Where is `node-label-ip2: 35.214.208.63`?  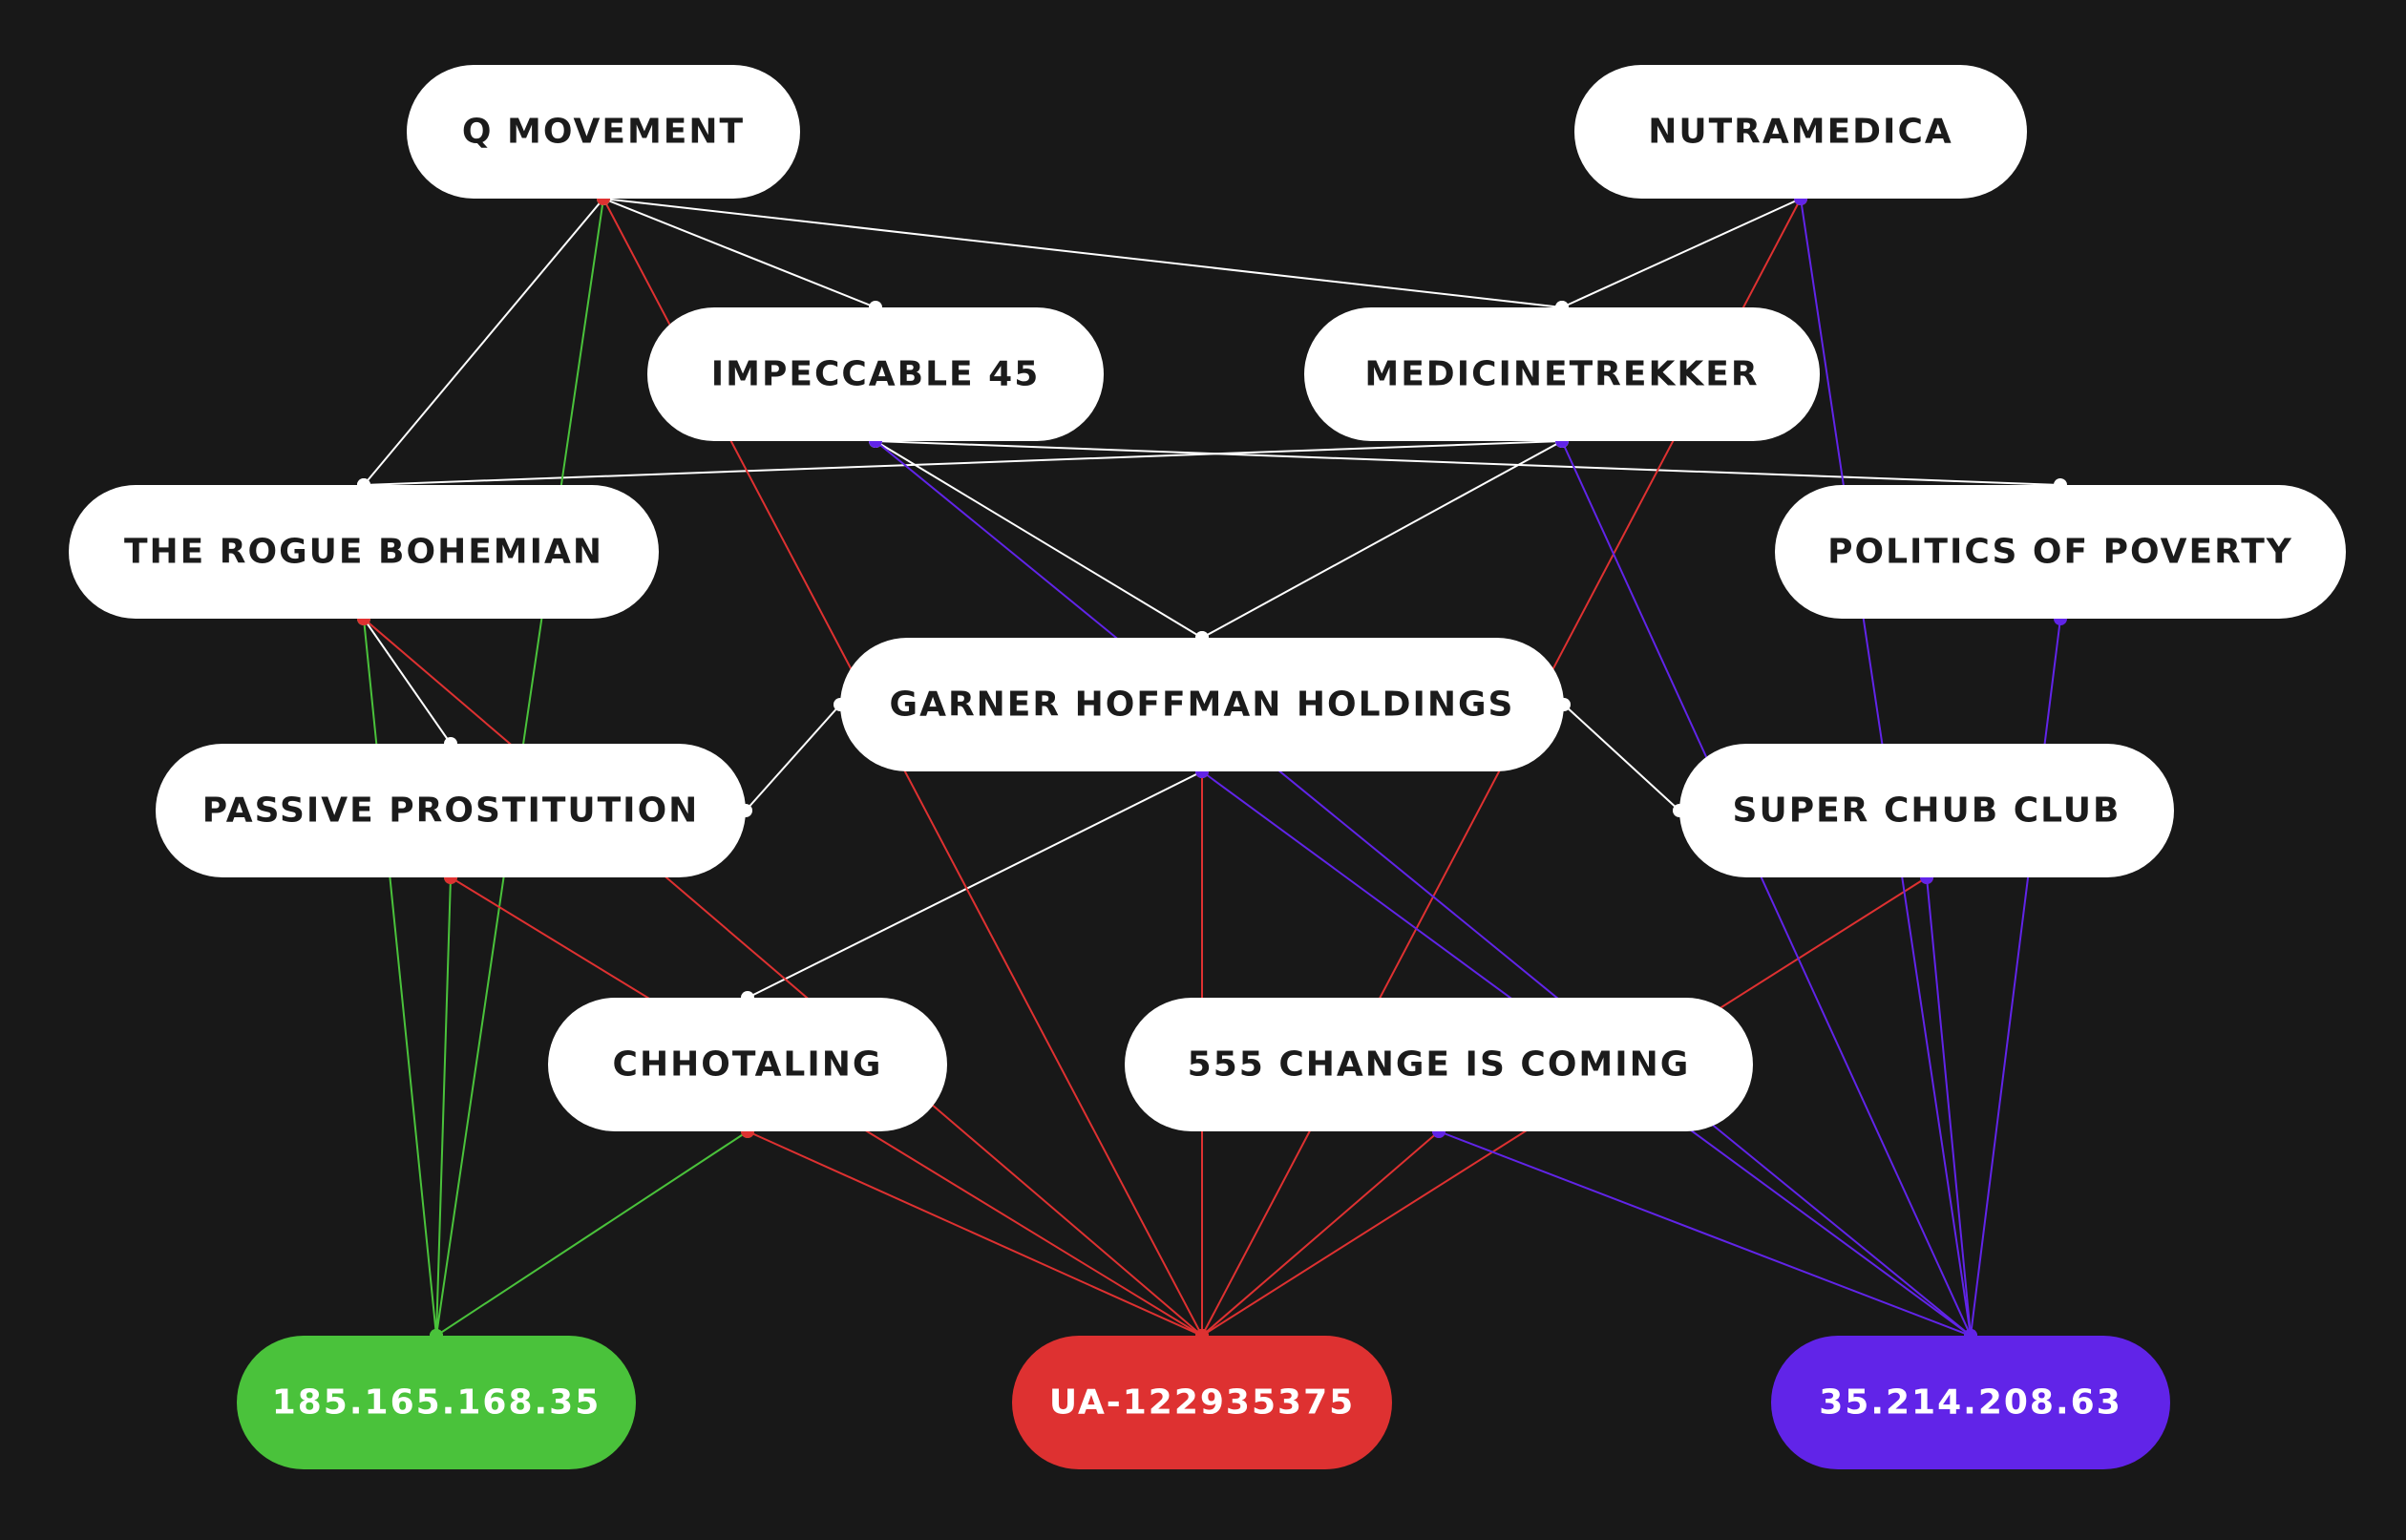 node-label-ip2: 35.214.208.63 is located at coordinates (1971, 1403).